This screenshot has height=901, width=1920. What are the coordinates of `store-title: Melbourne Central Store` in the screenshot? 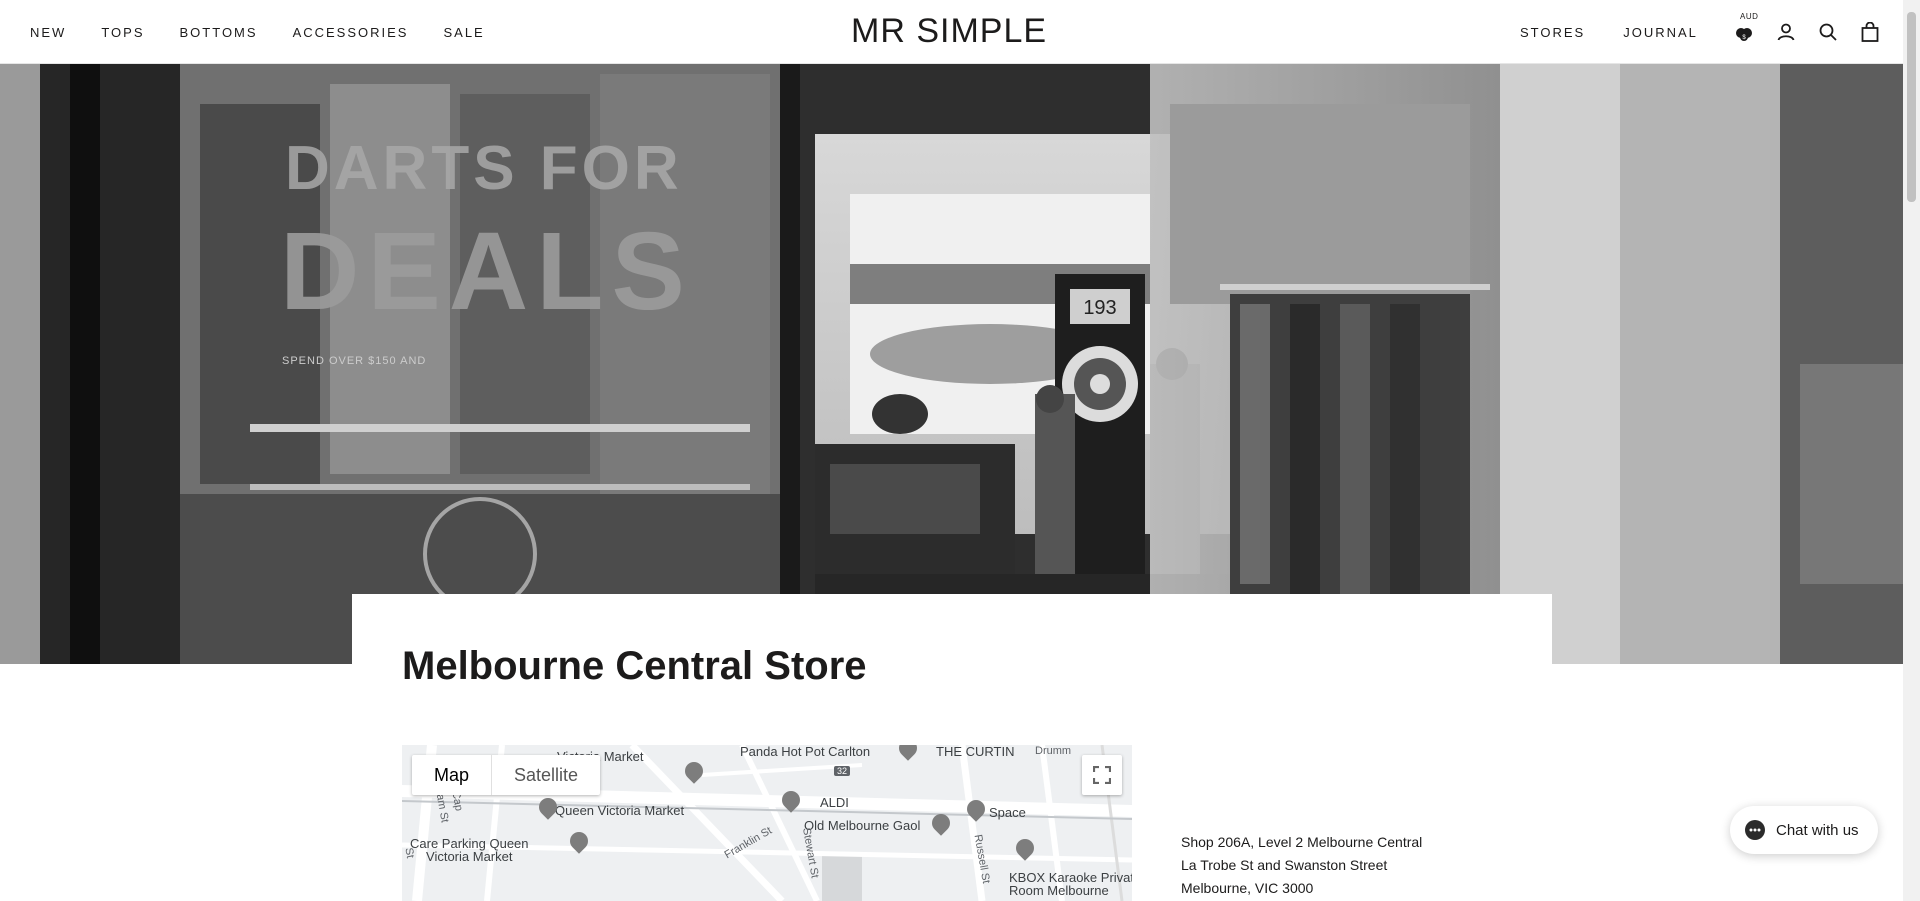 It's located at (634, 666).